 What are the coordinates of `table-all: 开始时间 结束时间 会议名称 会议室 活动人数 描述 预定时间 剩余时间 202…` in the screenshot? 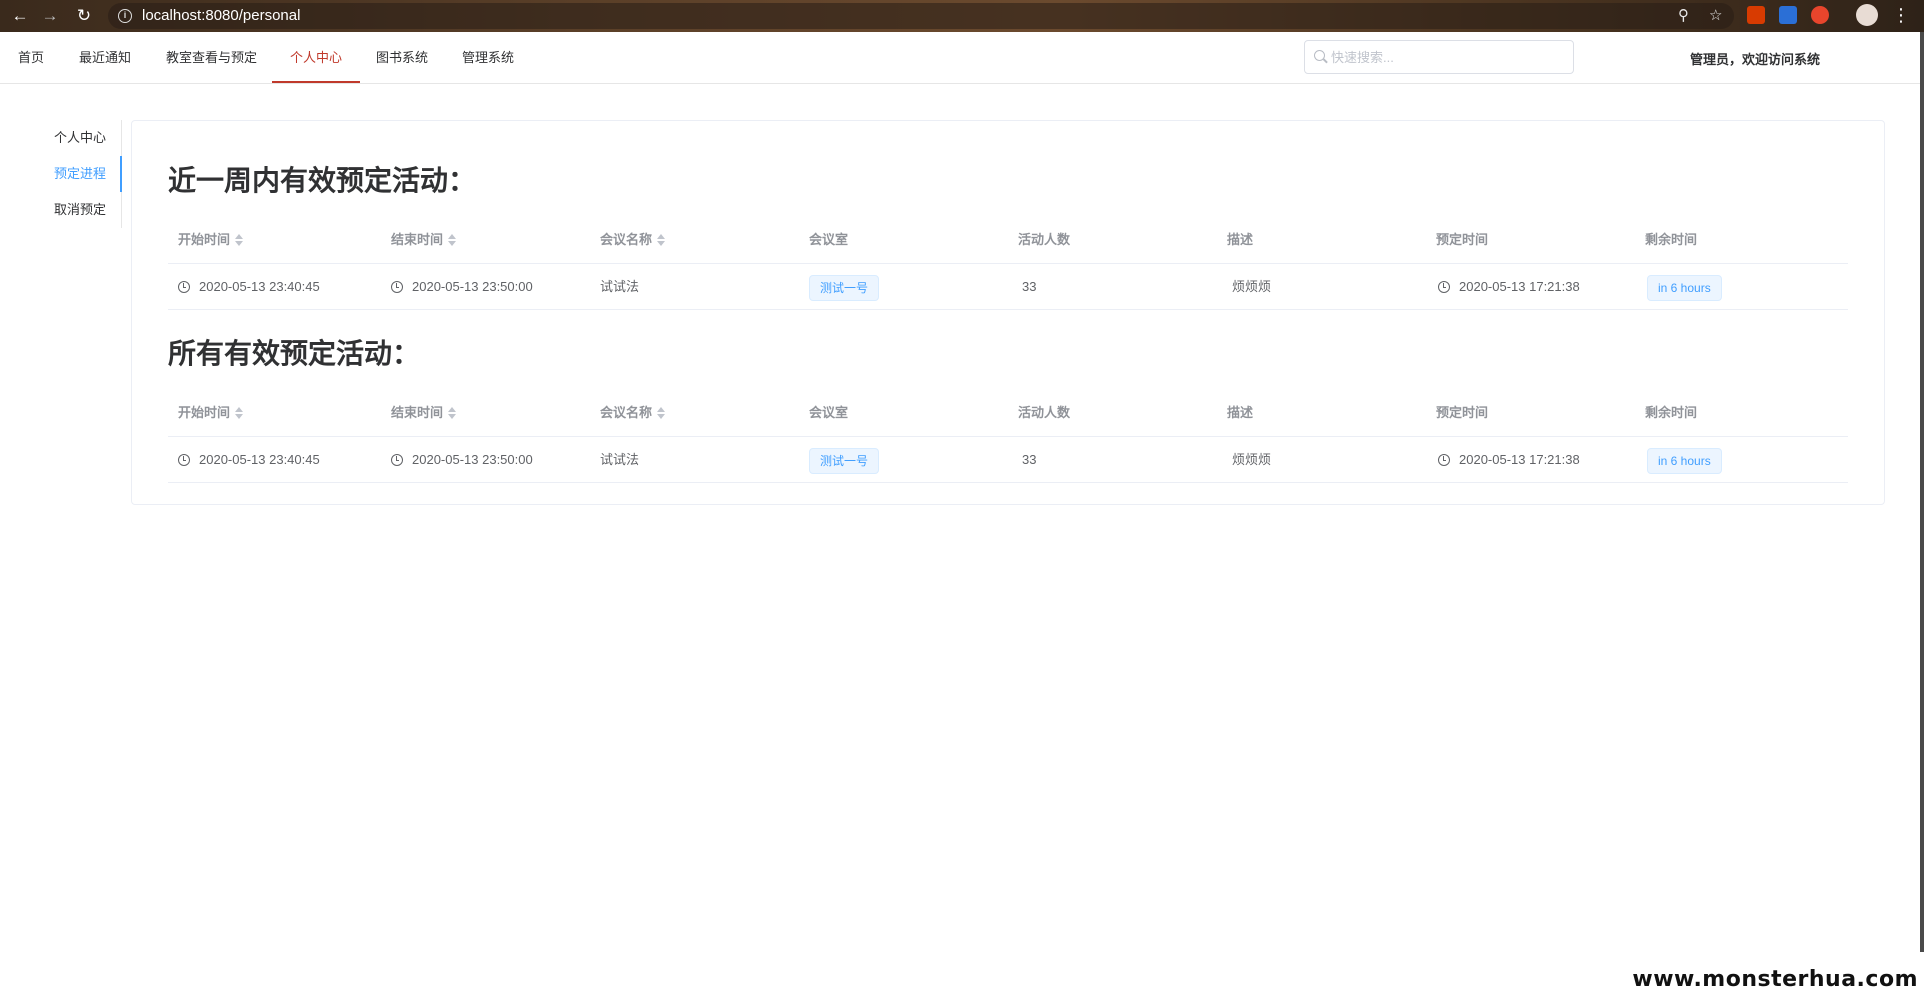 It's located at (1008, 436).